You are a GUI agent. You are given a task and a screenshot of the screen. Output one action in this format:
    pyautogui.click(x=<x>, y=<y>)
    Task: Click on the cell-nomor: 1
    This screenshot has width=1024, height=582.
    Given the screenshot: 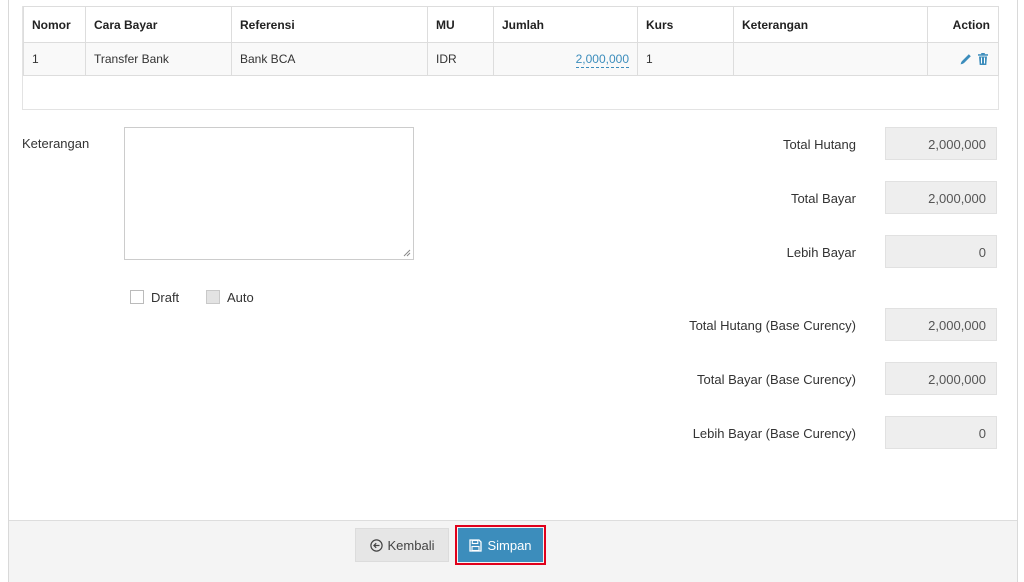 What is the action you would take?
    pyautogui.click(x=54, y=59)
    